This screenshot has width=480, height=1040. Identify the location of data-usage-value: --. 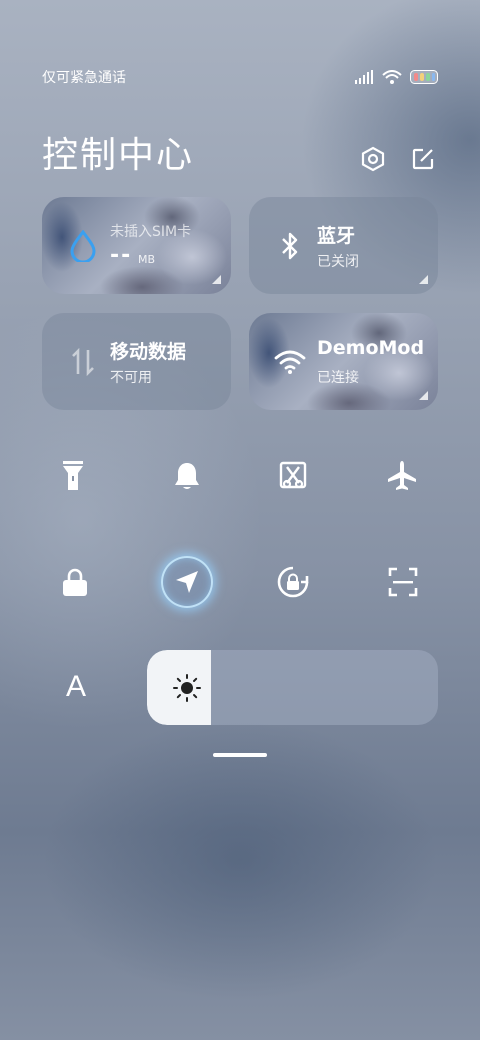
(121, 255).